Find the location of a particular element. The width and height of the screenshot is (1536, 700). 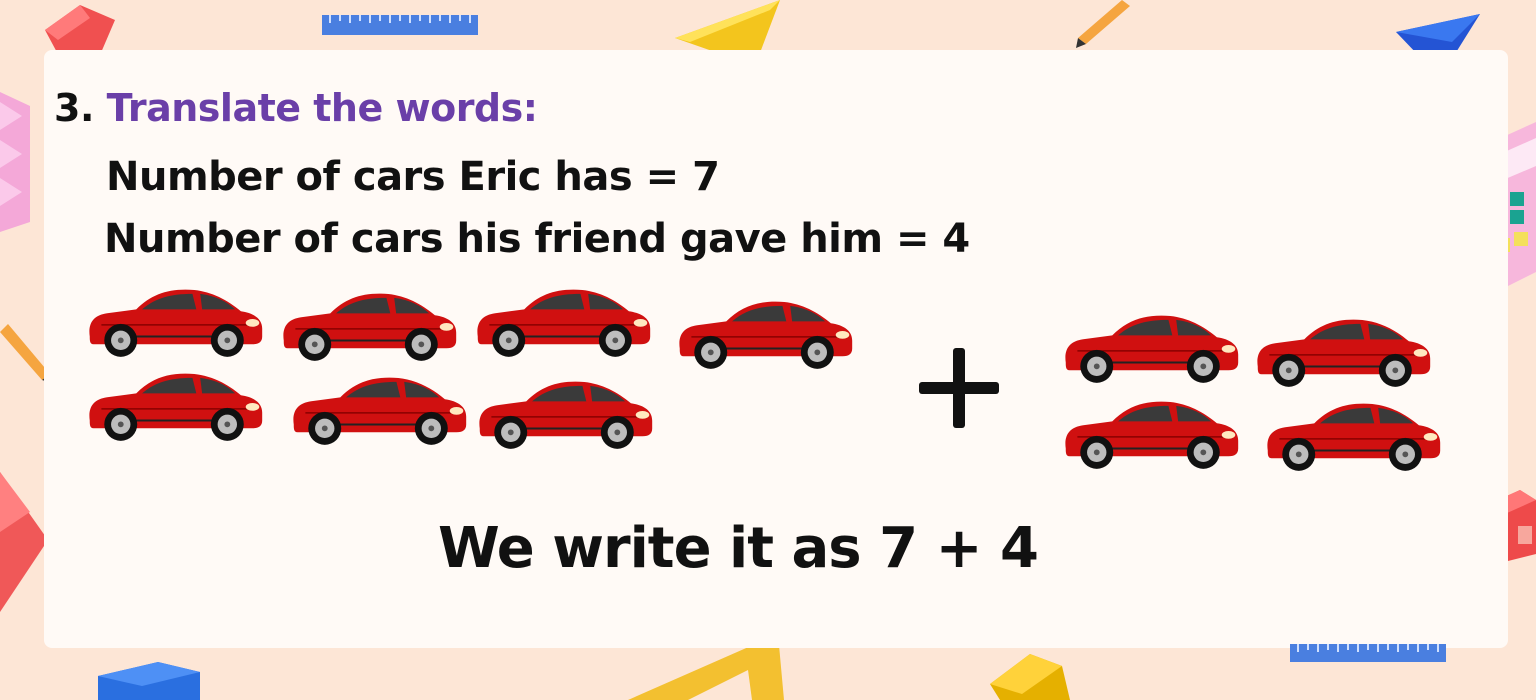

pencil-icon is located at coordinates (1103, 24).